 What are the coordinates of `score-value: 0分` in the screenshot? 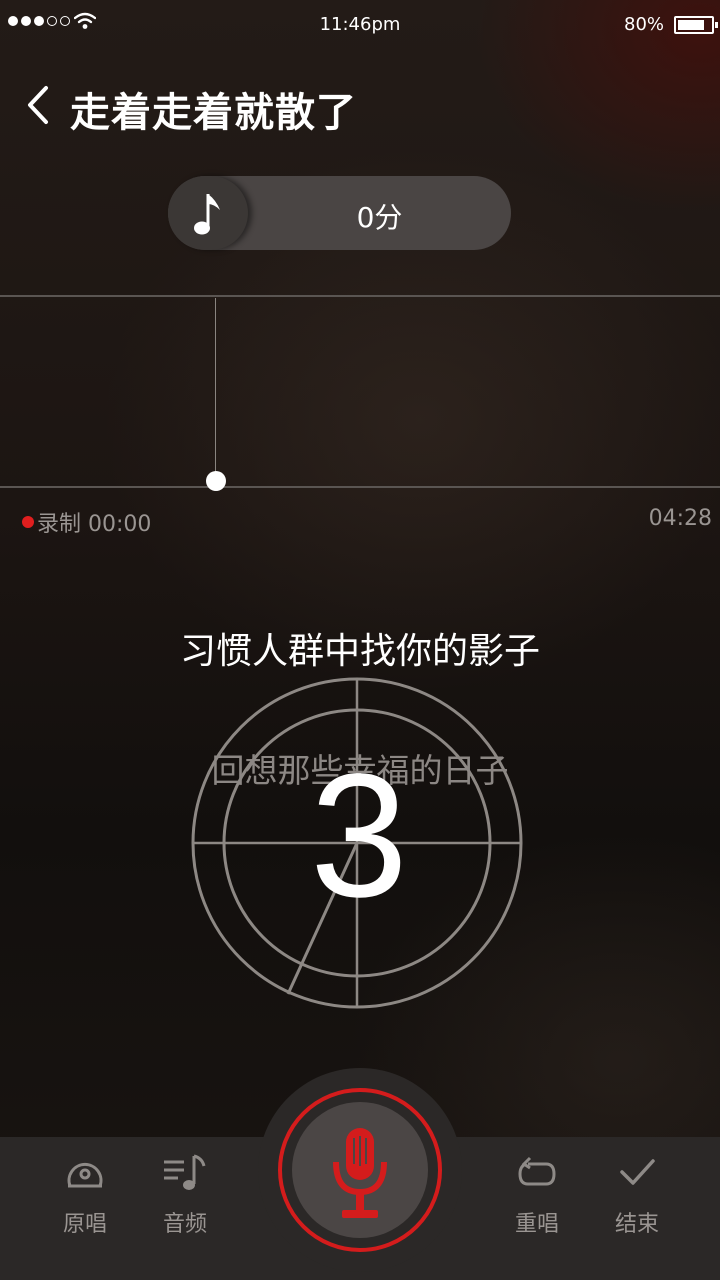 It's located at (379, 217).